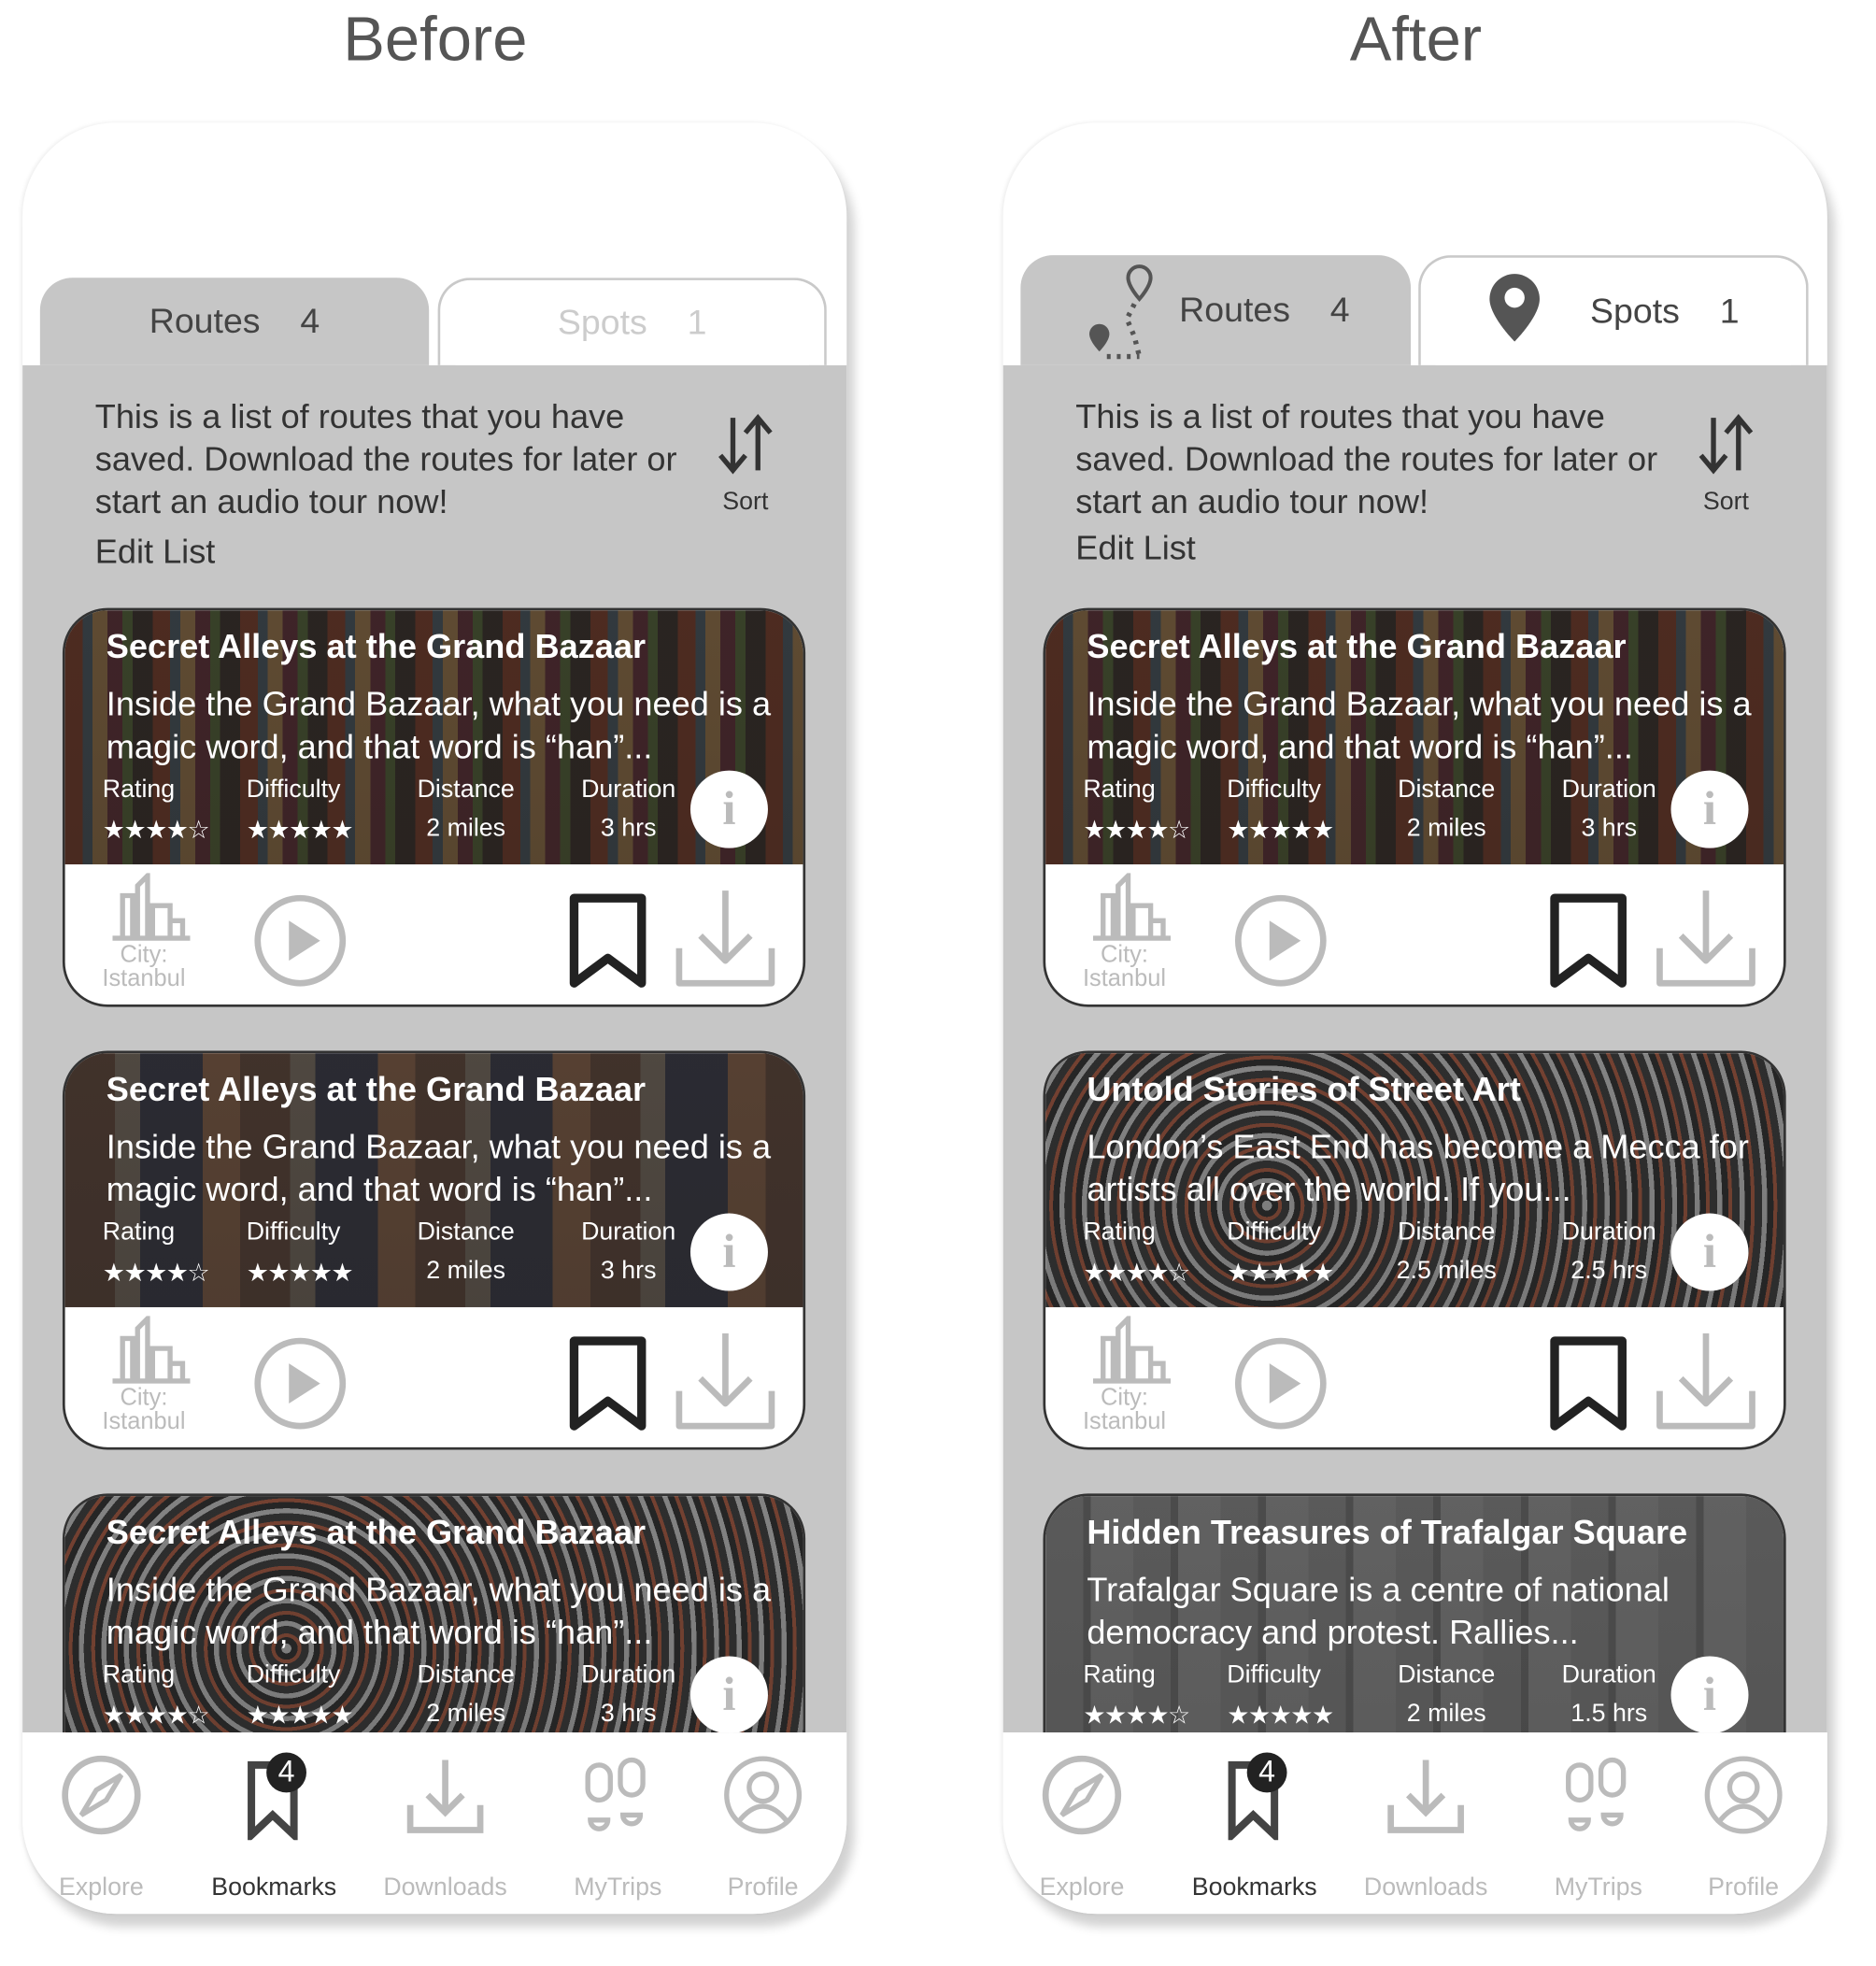 The height and width of the screenshot is (1966, 1876). Describe the element at coordinates (1274, 789) in the screenshot. I see `stat-label: Difficulty` at that location.